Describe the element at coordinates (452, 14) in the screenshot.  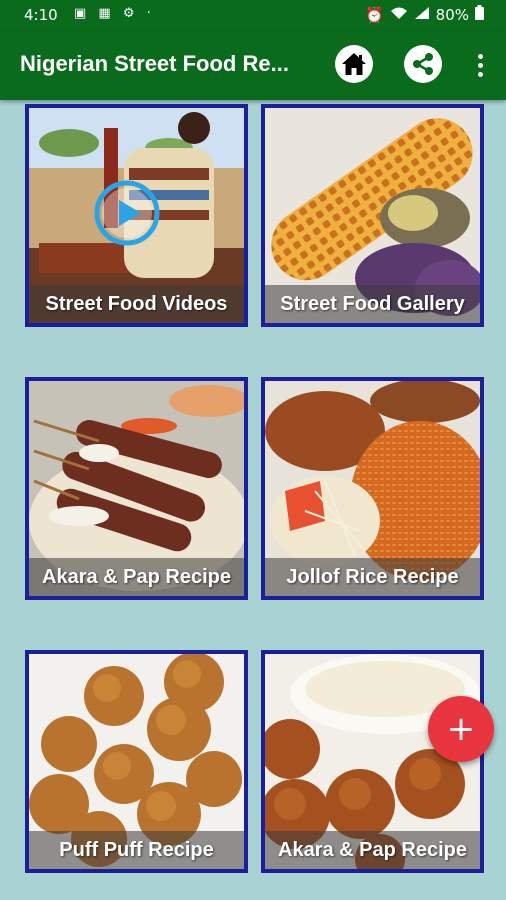
I see `battery-percent: 80%` at that location.